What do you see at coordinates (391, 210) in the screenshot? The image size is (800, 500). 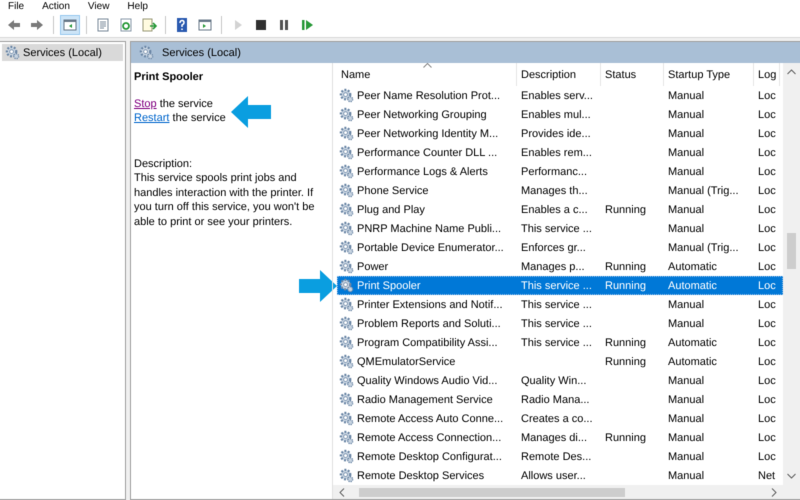 I see `service-name: Plug and Play` at bounding box center [391, 210].